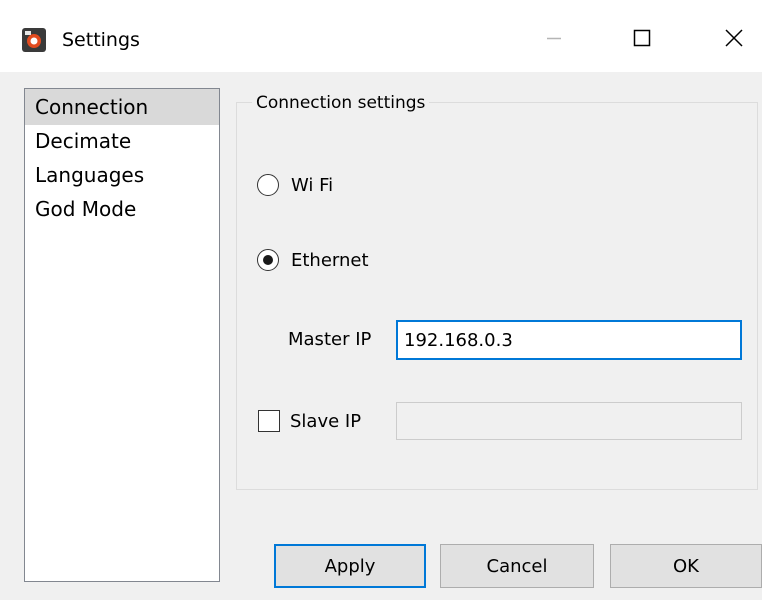  I want to click on wifi-label: Wi Fi, so click(312, 185).